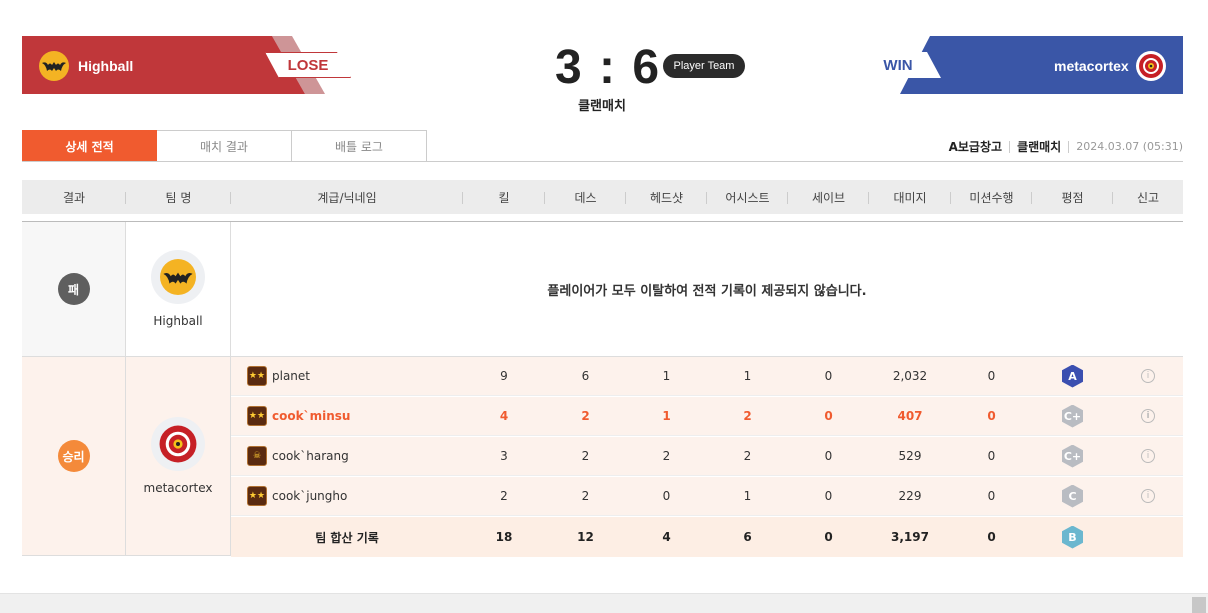  I want to click on tab-battle-log: 배틀 로그, so click(359, 146).